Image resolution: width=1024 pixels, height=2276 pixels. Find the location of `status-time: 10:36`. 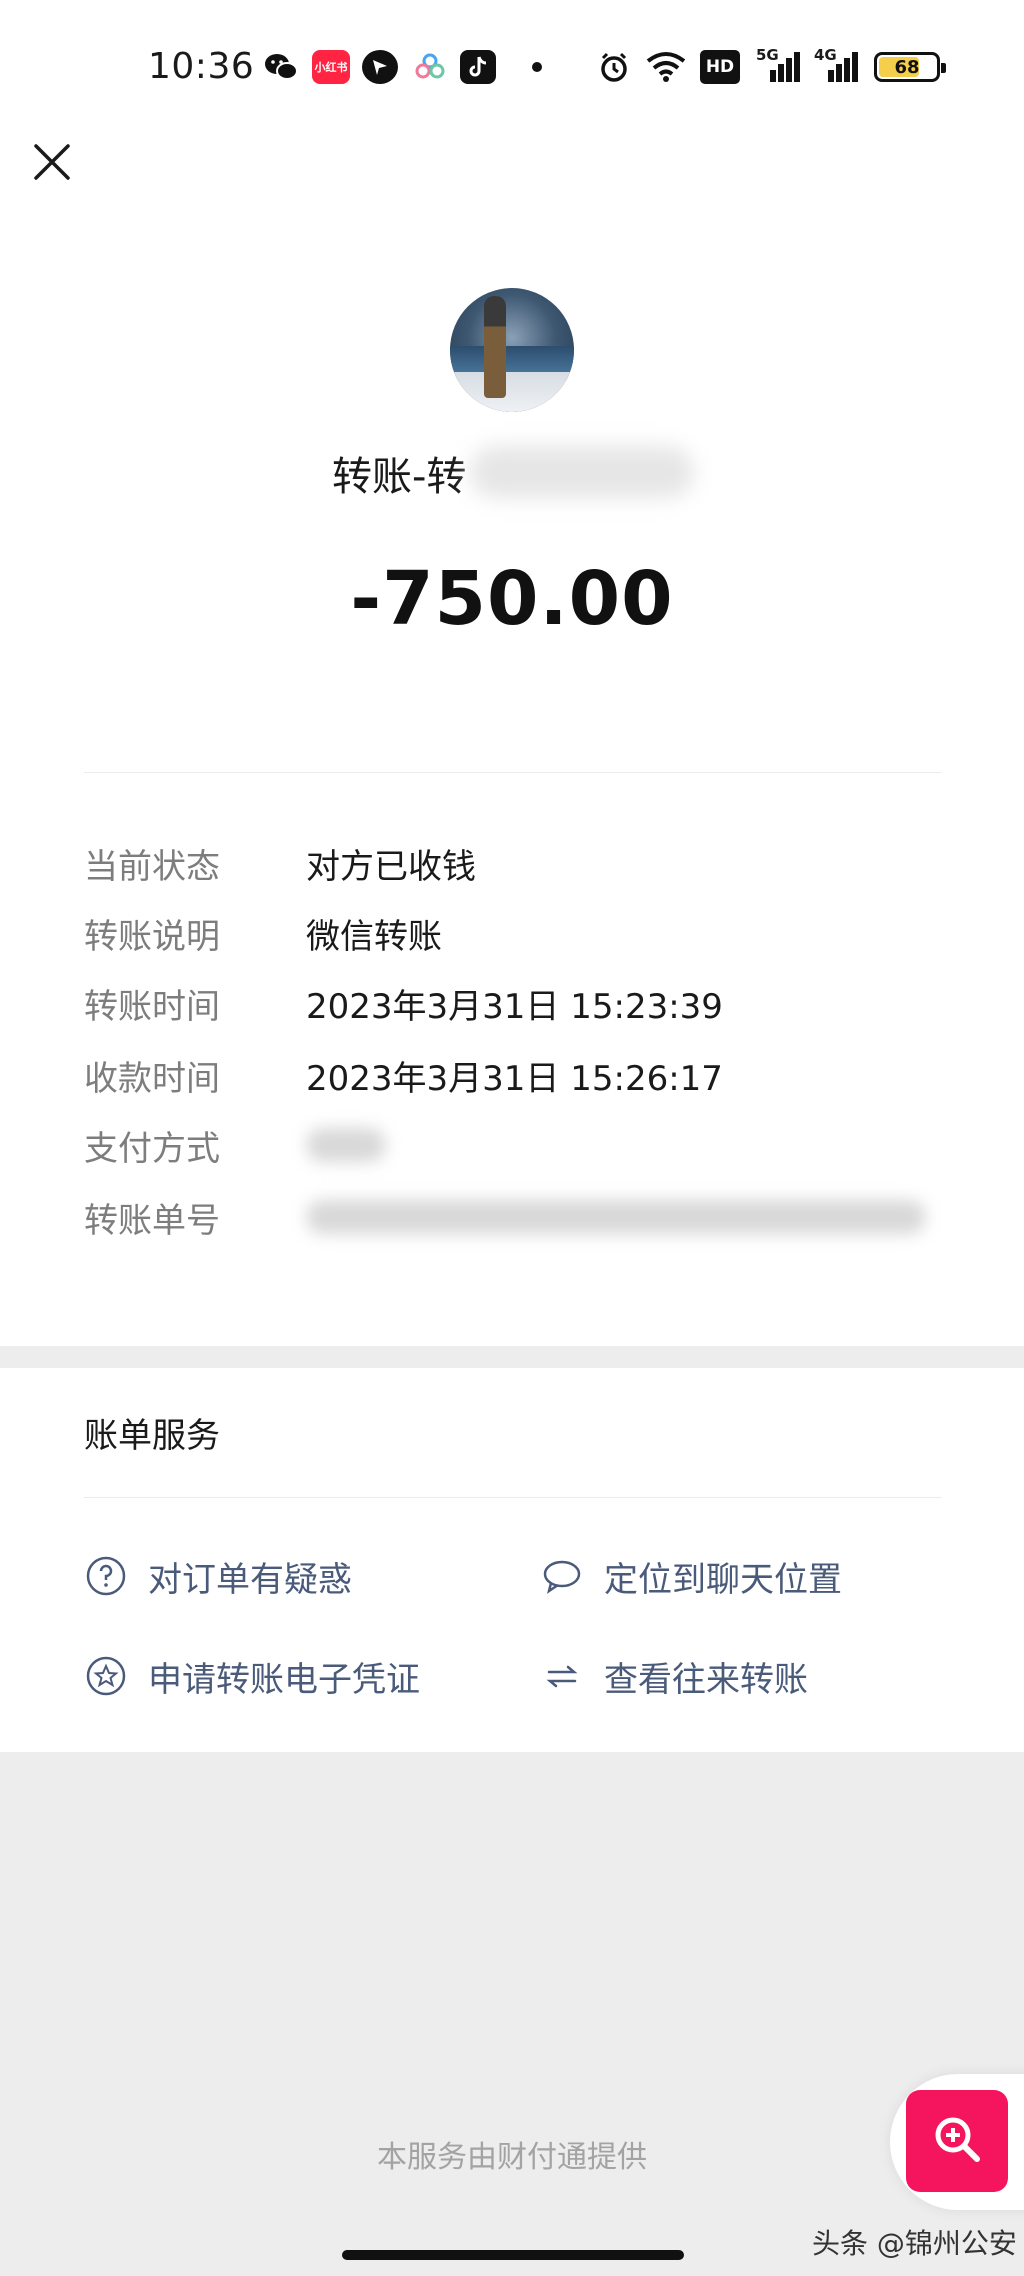

status-time: 10:36 is located at coordinates (201, 66).